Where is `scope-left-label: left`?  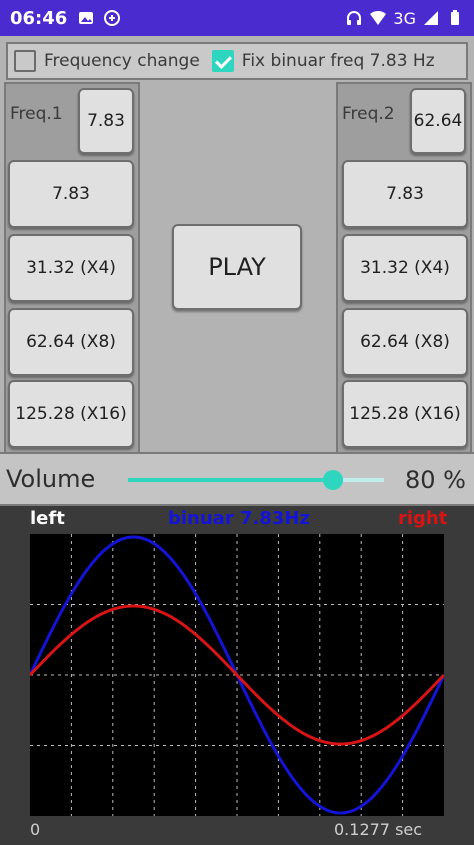 scope-left-label: left is located at coordinates (47, 518).